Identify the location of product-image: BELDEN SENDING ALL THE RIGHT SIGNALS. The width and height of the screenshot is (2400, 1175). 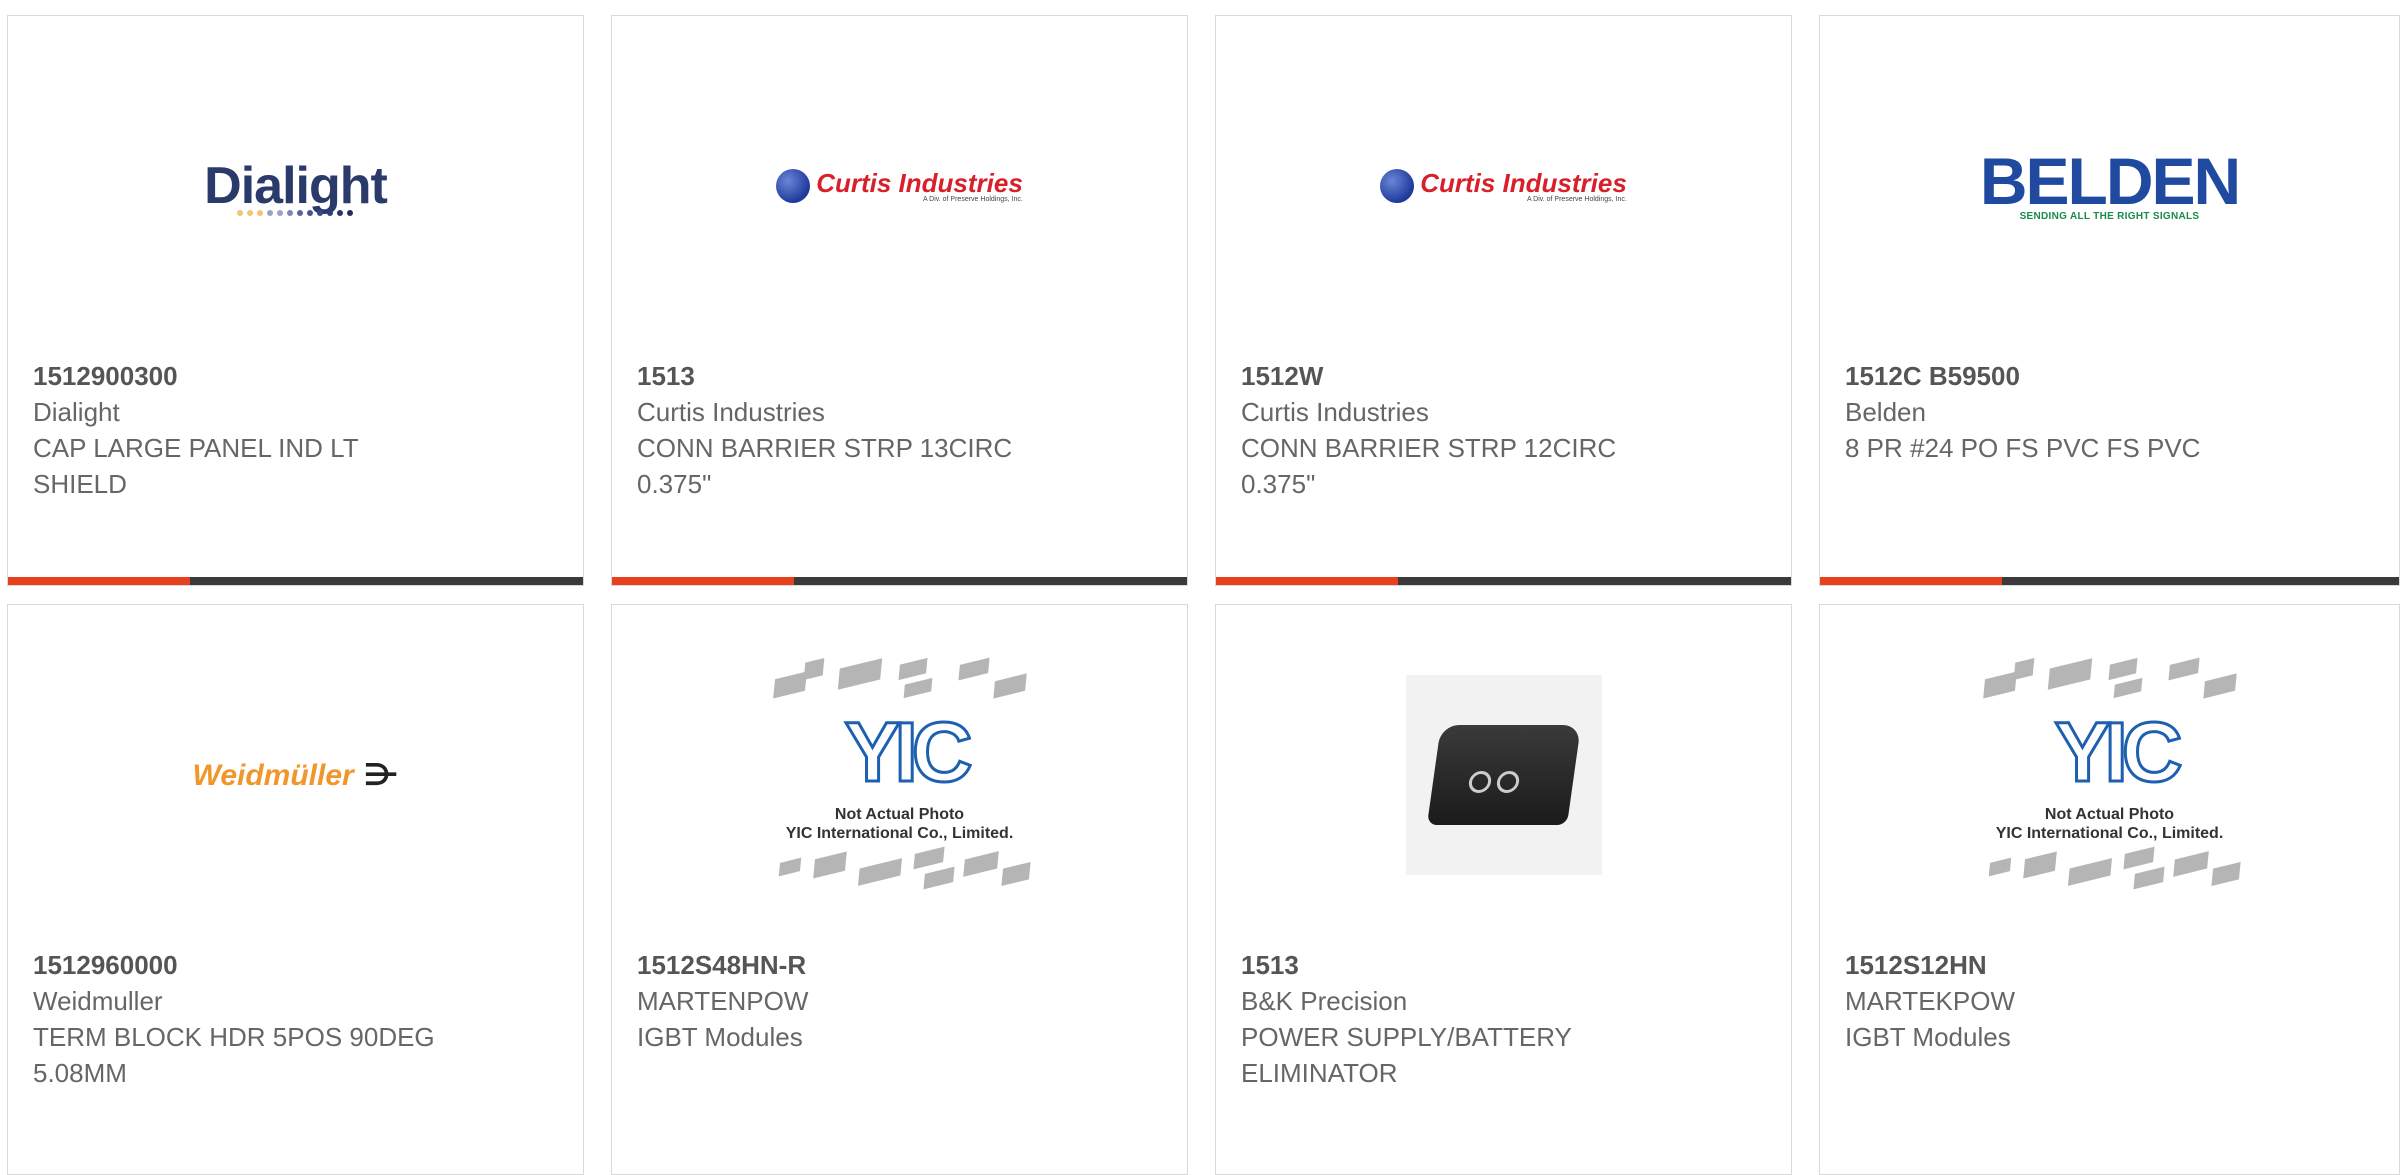
(2109, 186).